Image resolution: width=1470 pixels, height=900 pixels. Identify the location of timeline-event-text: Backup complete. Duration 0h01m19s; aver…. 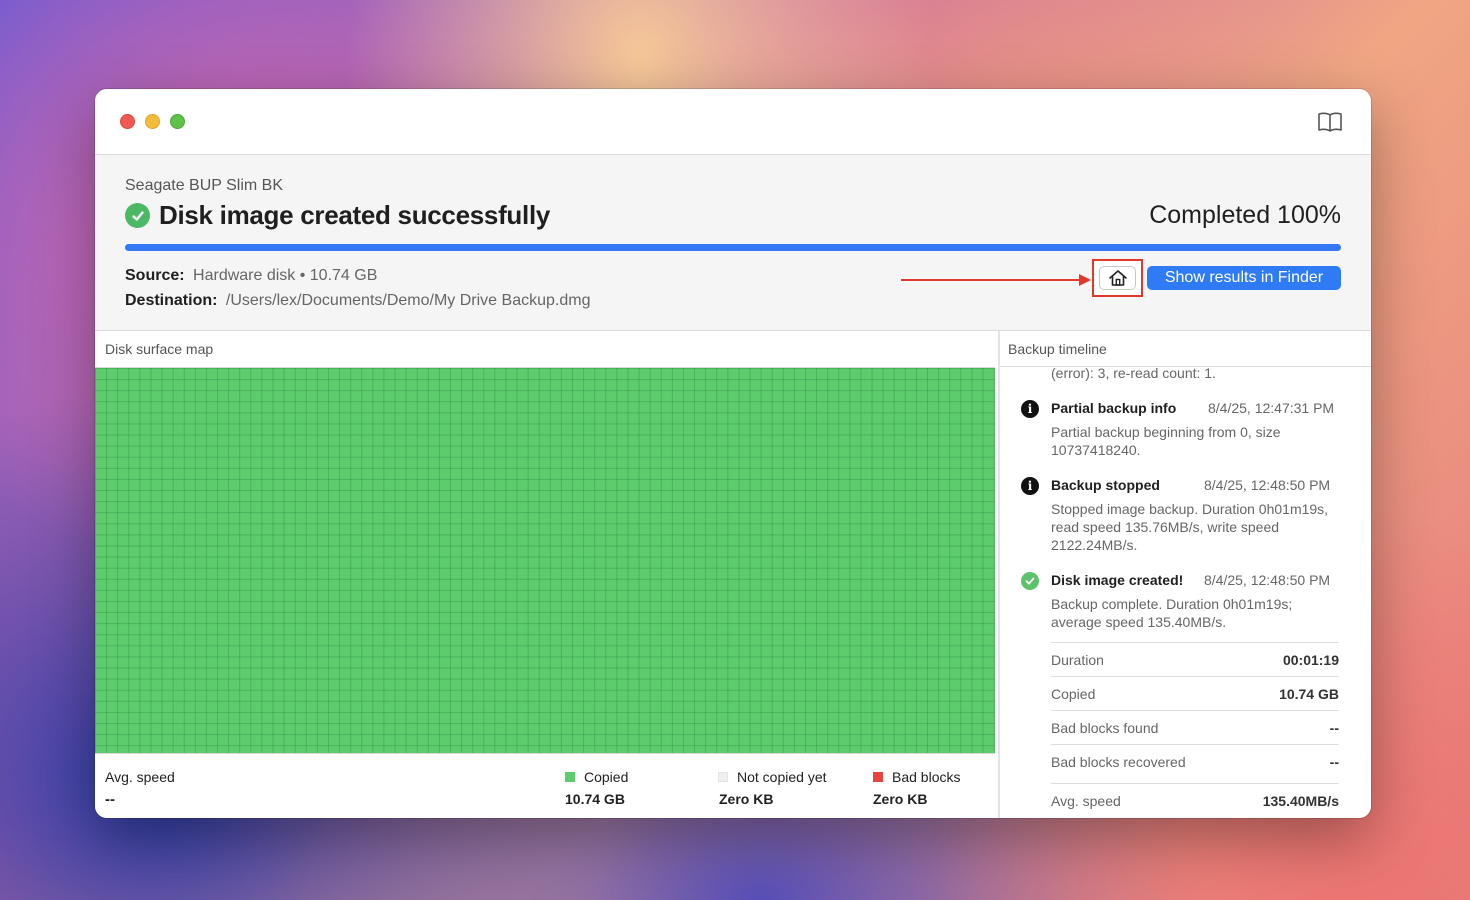
(1172, 613).